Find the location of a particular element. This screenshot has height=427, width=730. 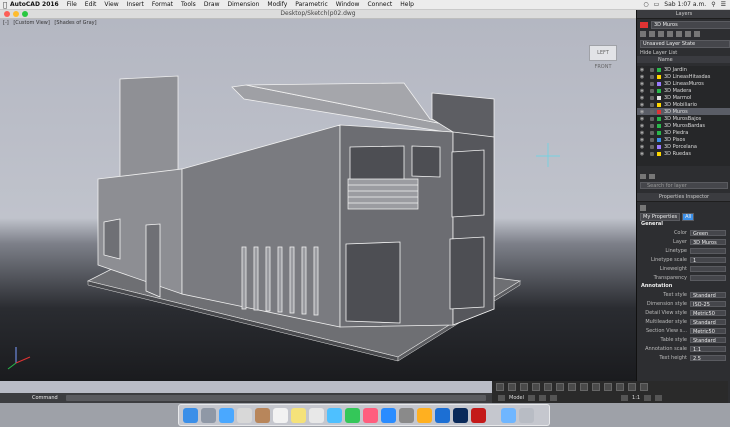

viewport-controls: [-] [Custom View] [Shades of Gray] is located at coordinates (51, 23).